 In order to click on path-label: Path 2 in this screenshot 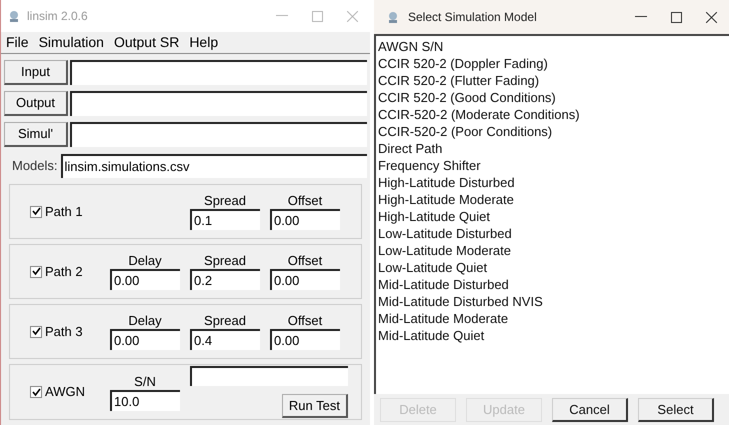, I will do `click(64, 271)`.